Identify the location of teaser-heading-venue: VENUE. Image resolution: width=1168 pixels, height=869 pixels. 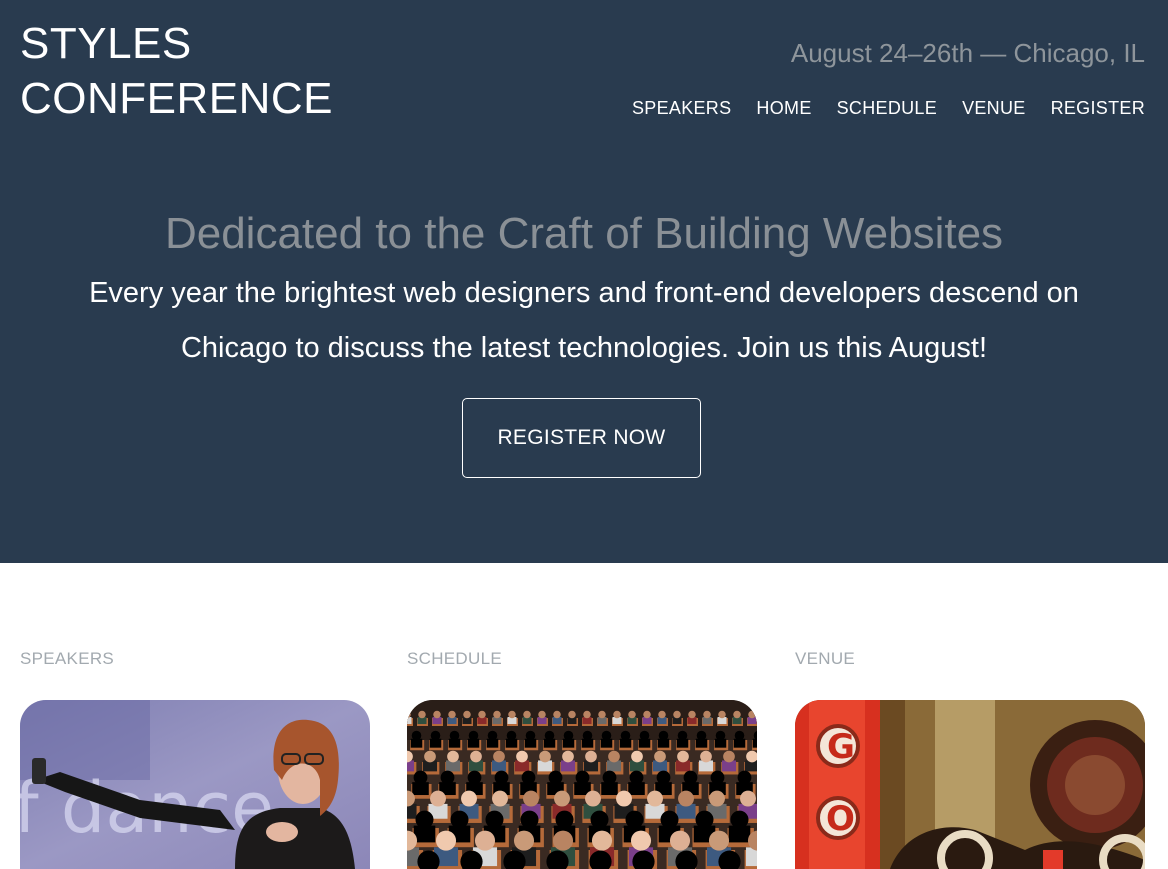
(825, 658).